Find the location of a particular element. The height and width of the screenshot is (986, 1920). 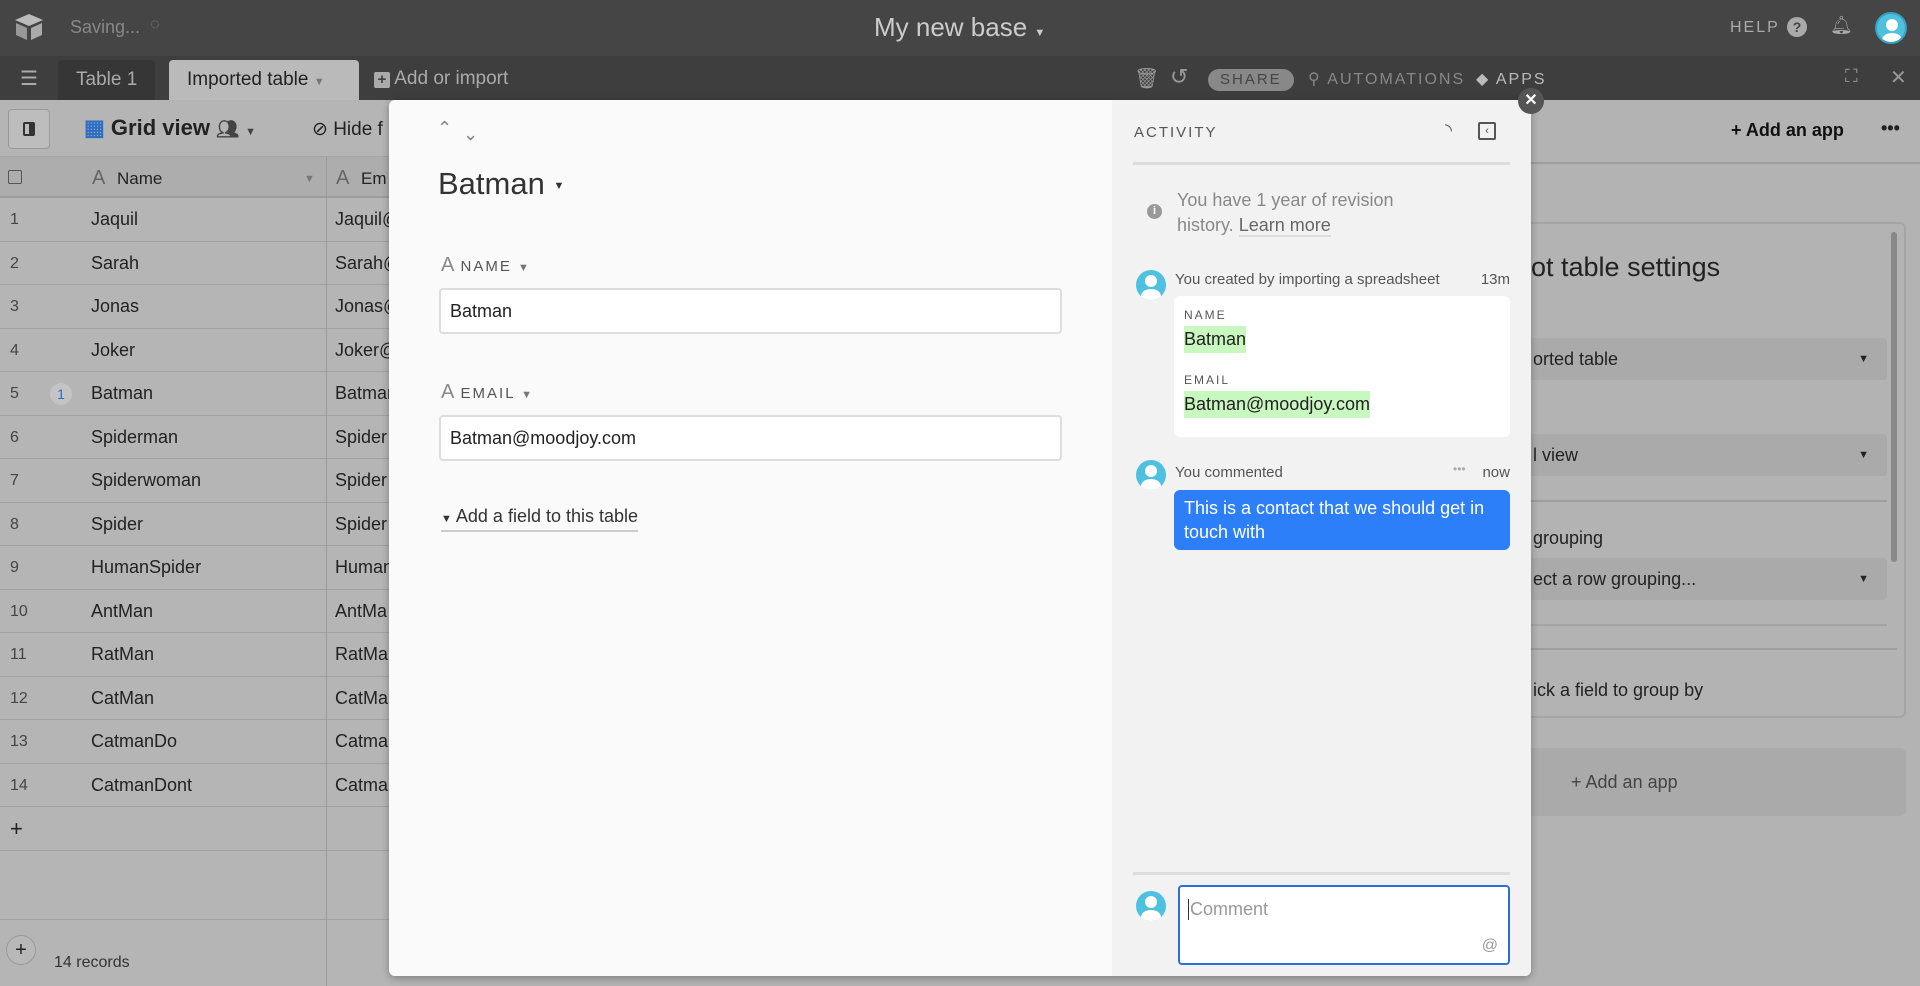

close-apps-icon: ✕ is located at coordinates (1898, 77).